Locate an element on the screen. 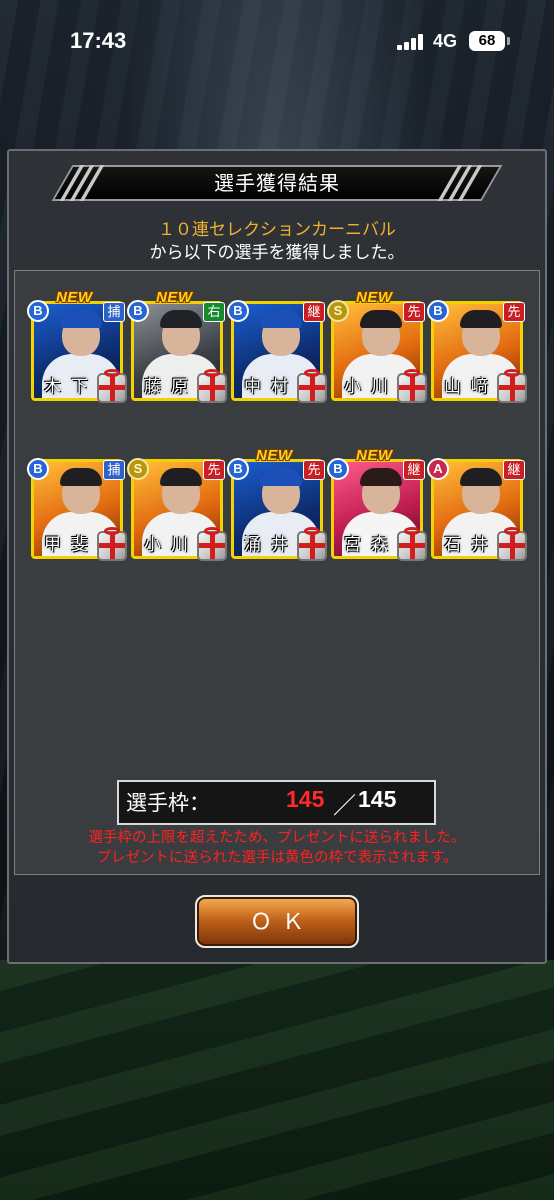  signal-icon is located at coordinates (410, 42).